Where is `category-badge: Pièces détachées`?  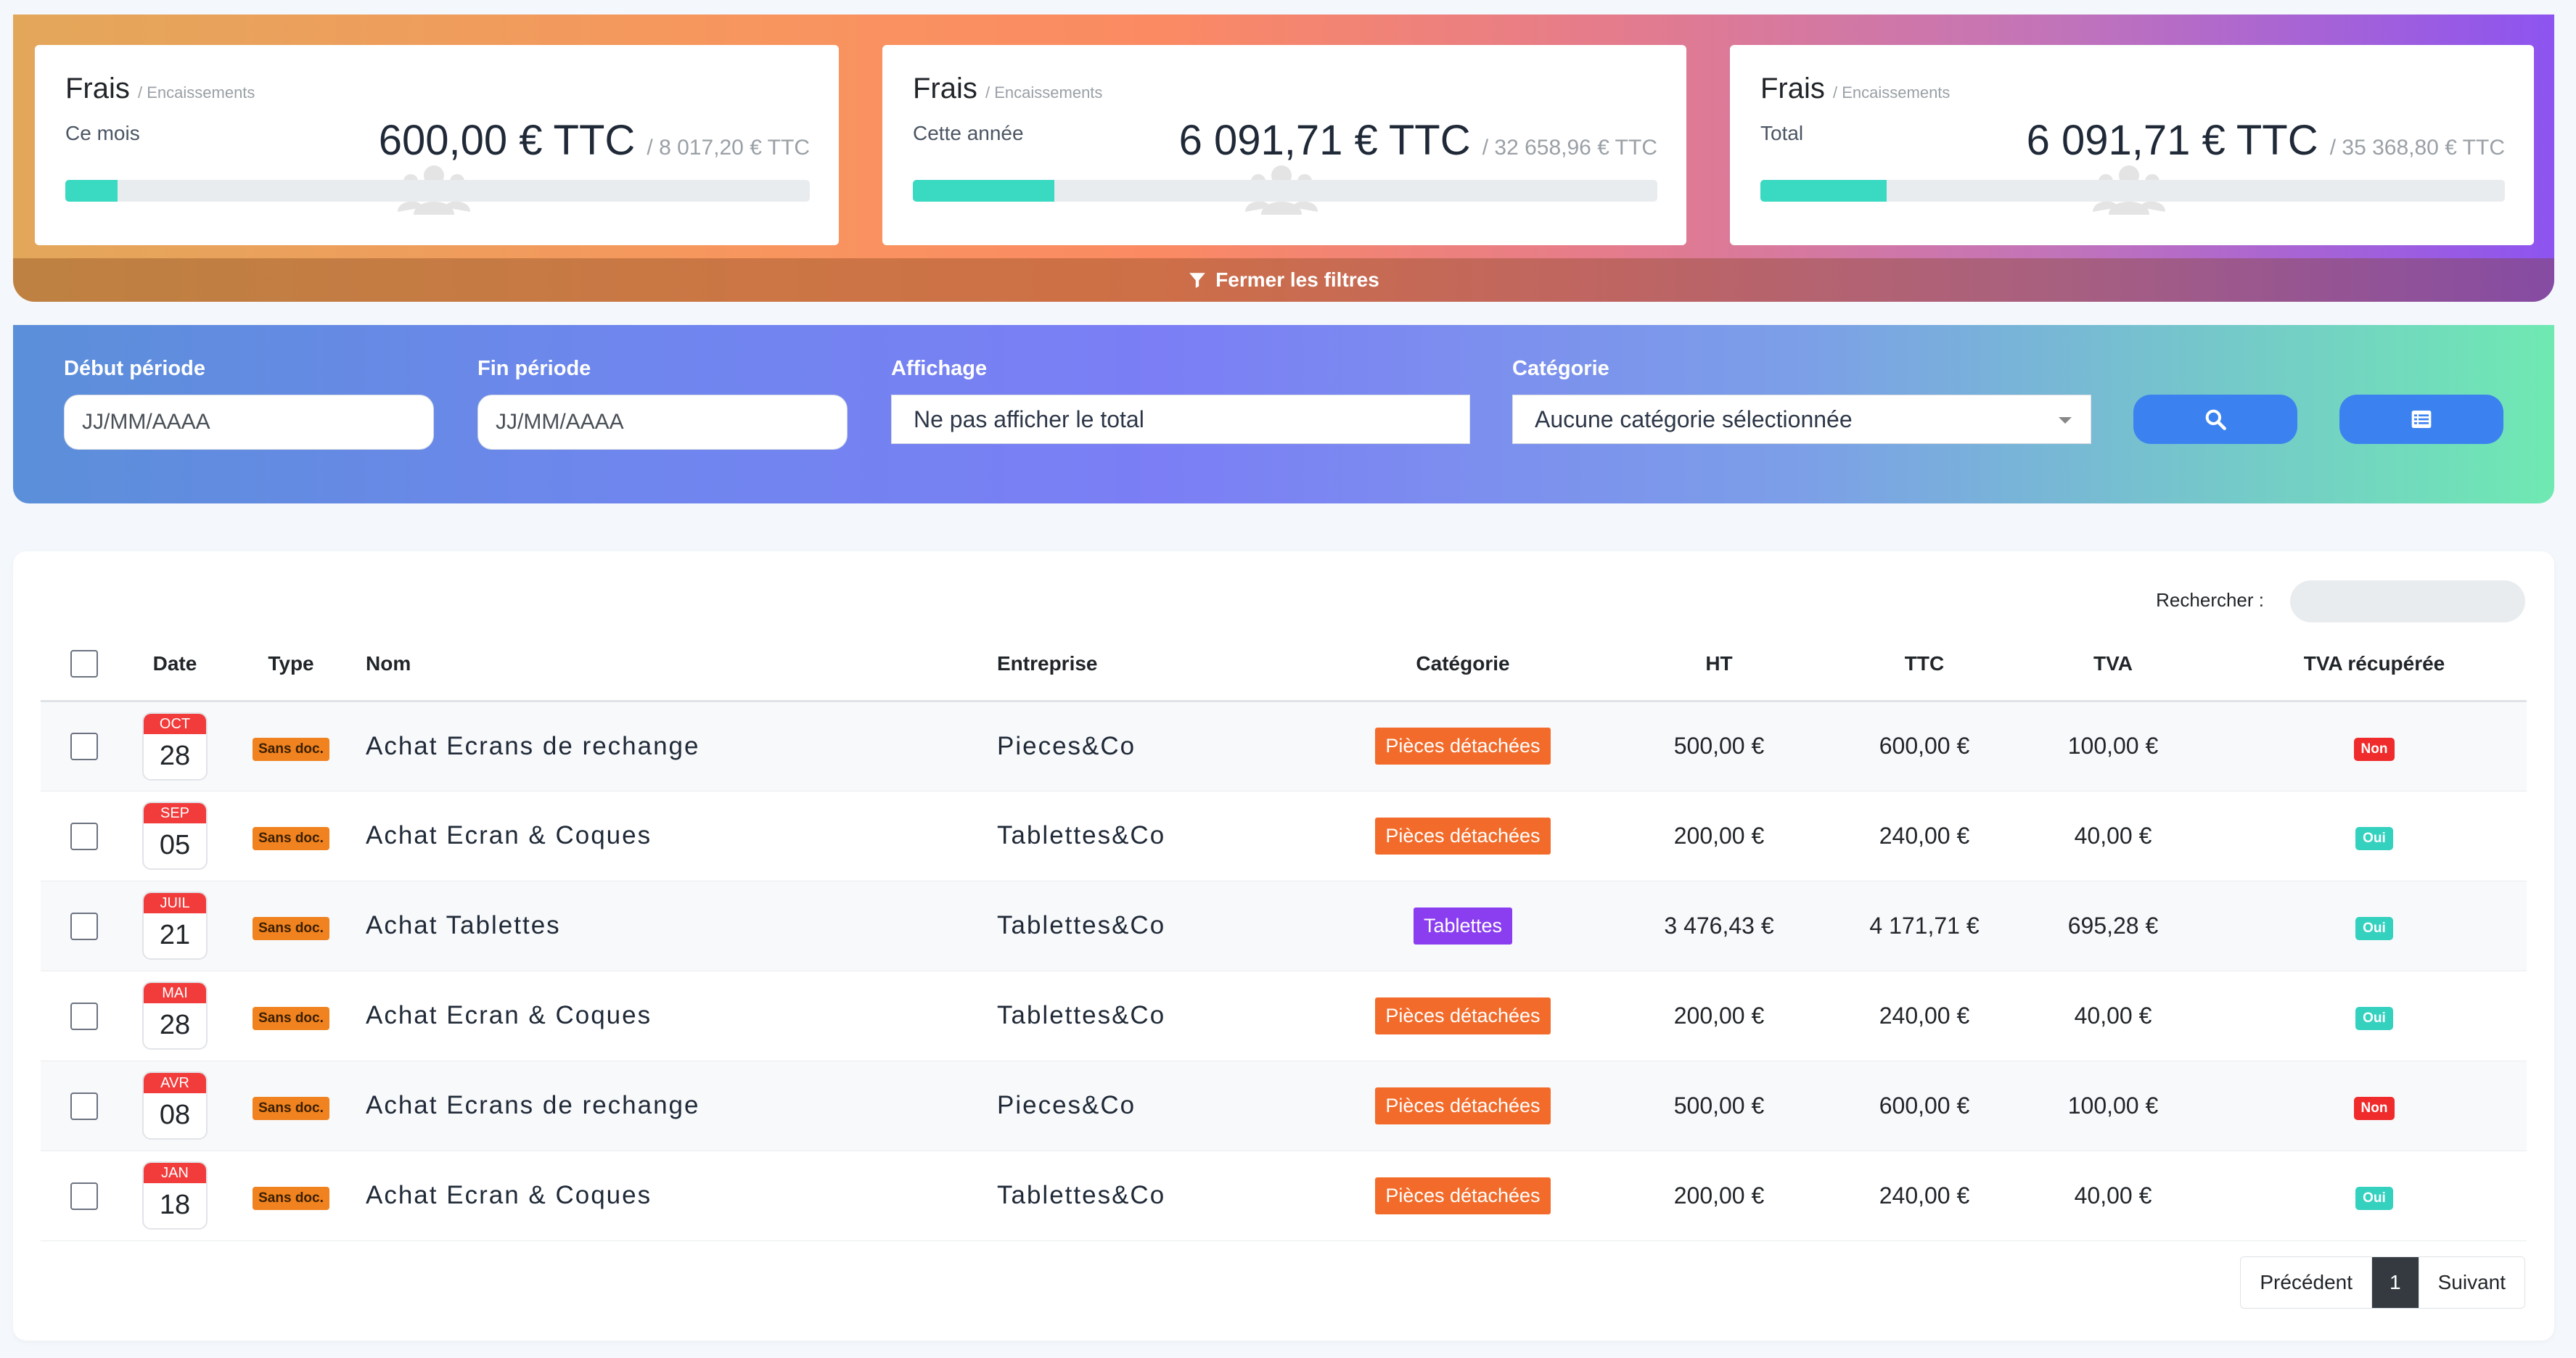
category-badge: Pièces détachées is located at coordinates (1463, 1015).